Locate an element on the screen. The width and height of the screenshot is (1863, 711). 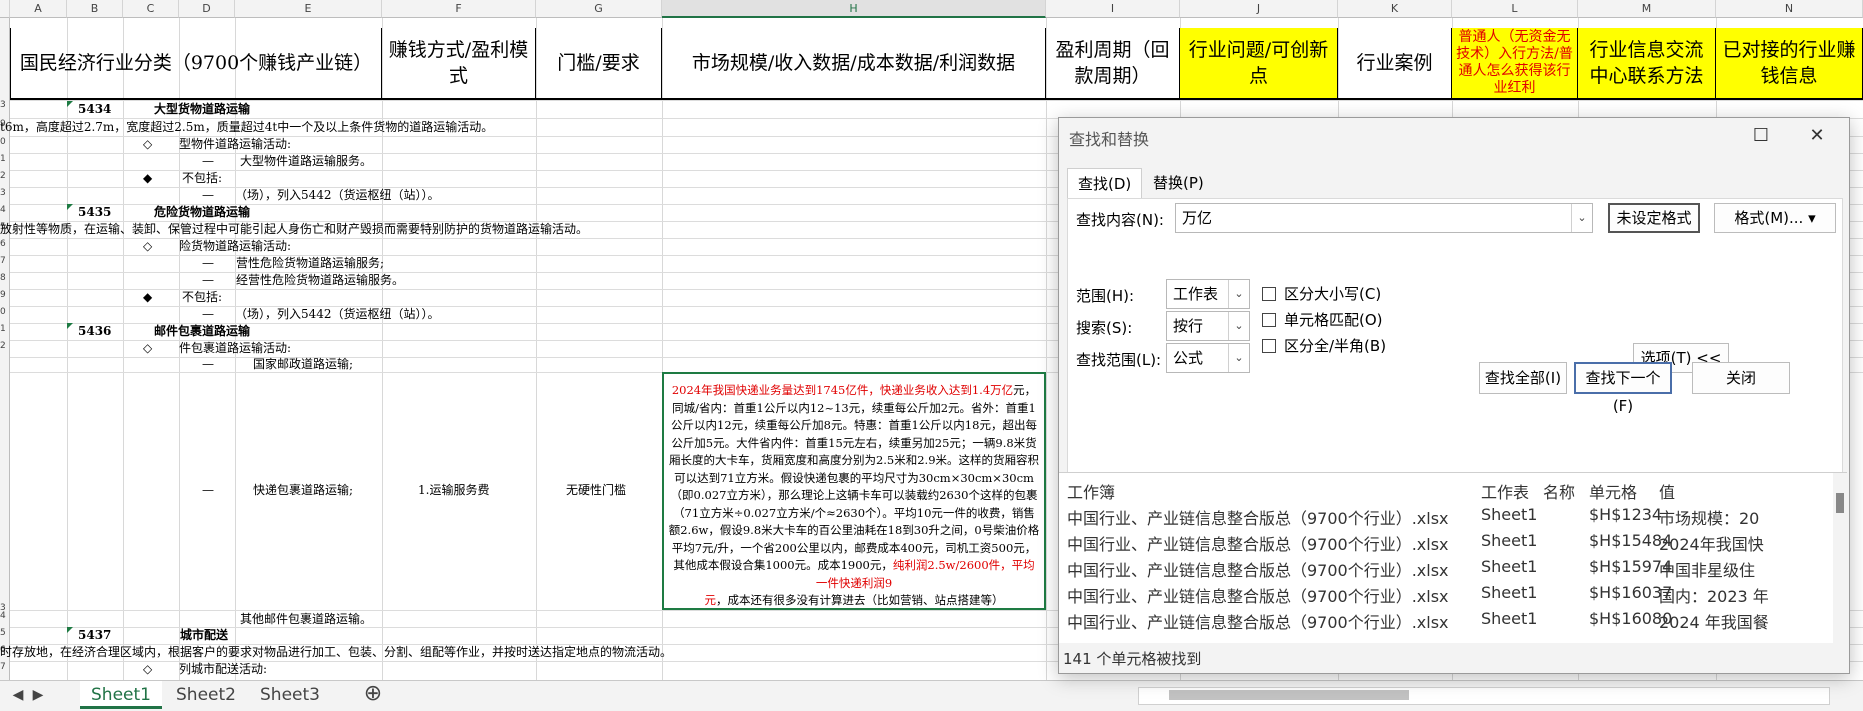
results-header-book: 工作簿 is located at coordinates (1091, 491).